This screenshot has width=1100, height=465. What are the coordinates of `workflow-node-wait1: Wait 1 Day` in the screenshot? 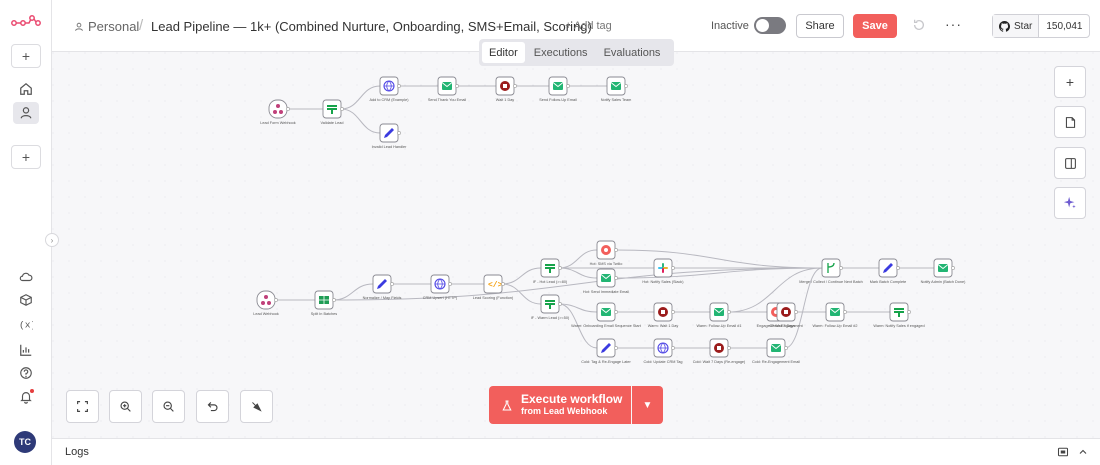 It's located at (506, 89).